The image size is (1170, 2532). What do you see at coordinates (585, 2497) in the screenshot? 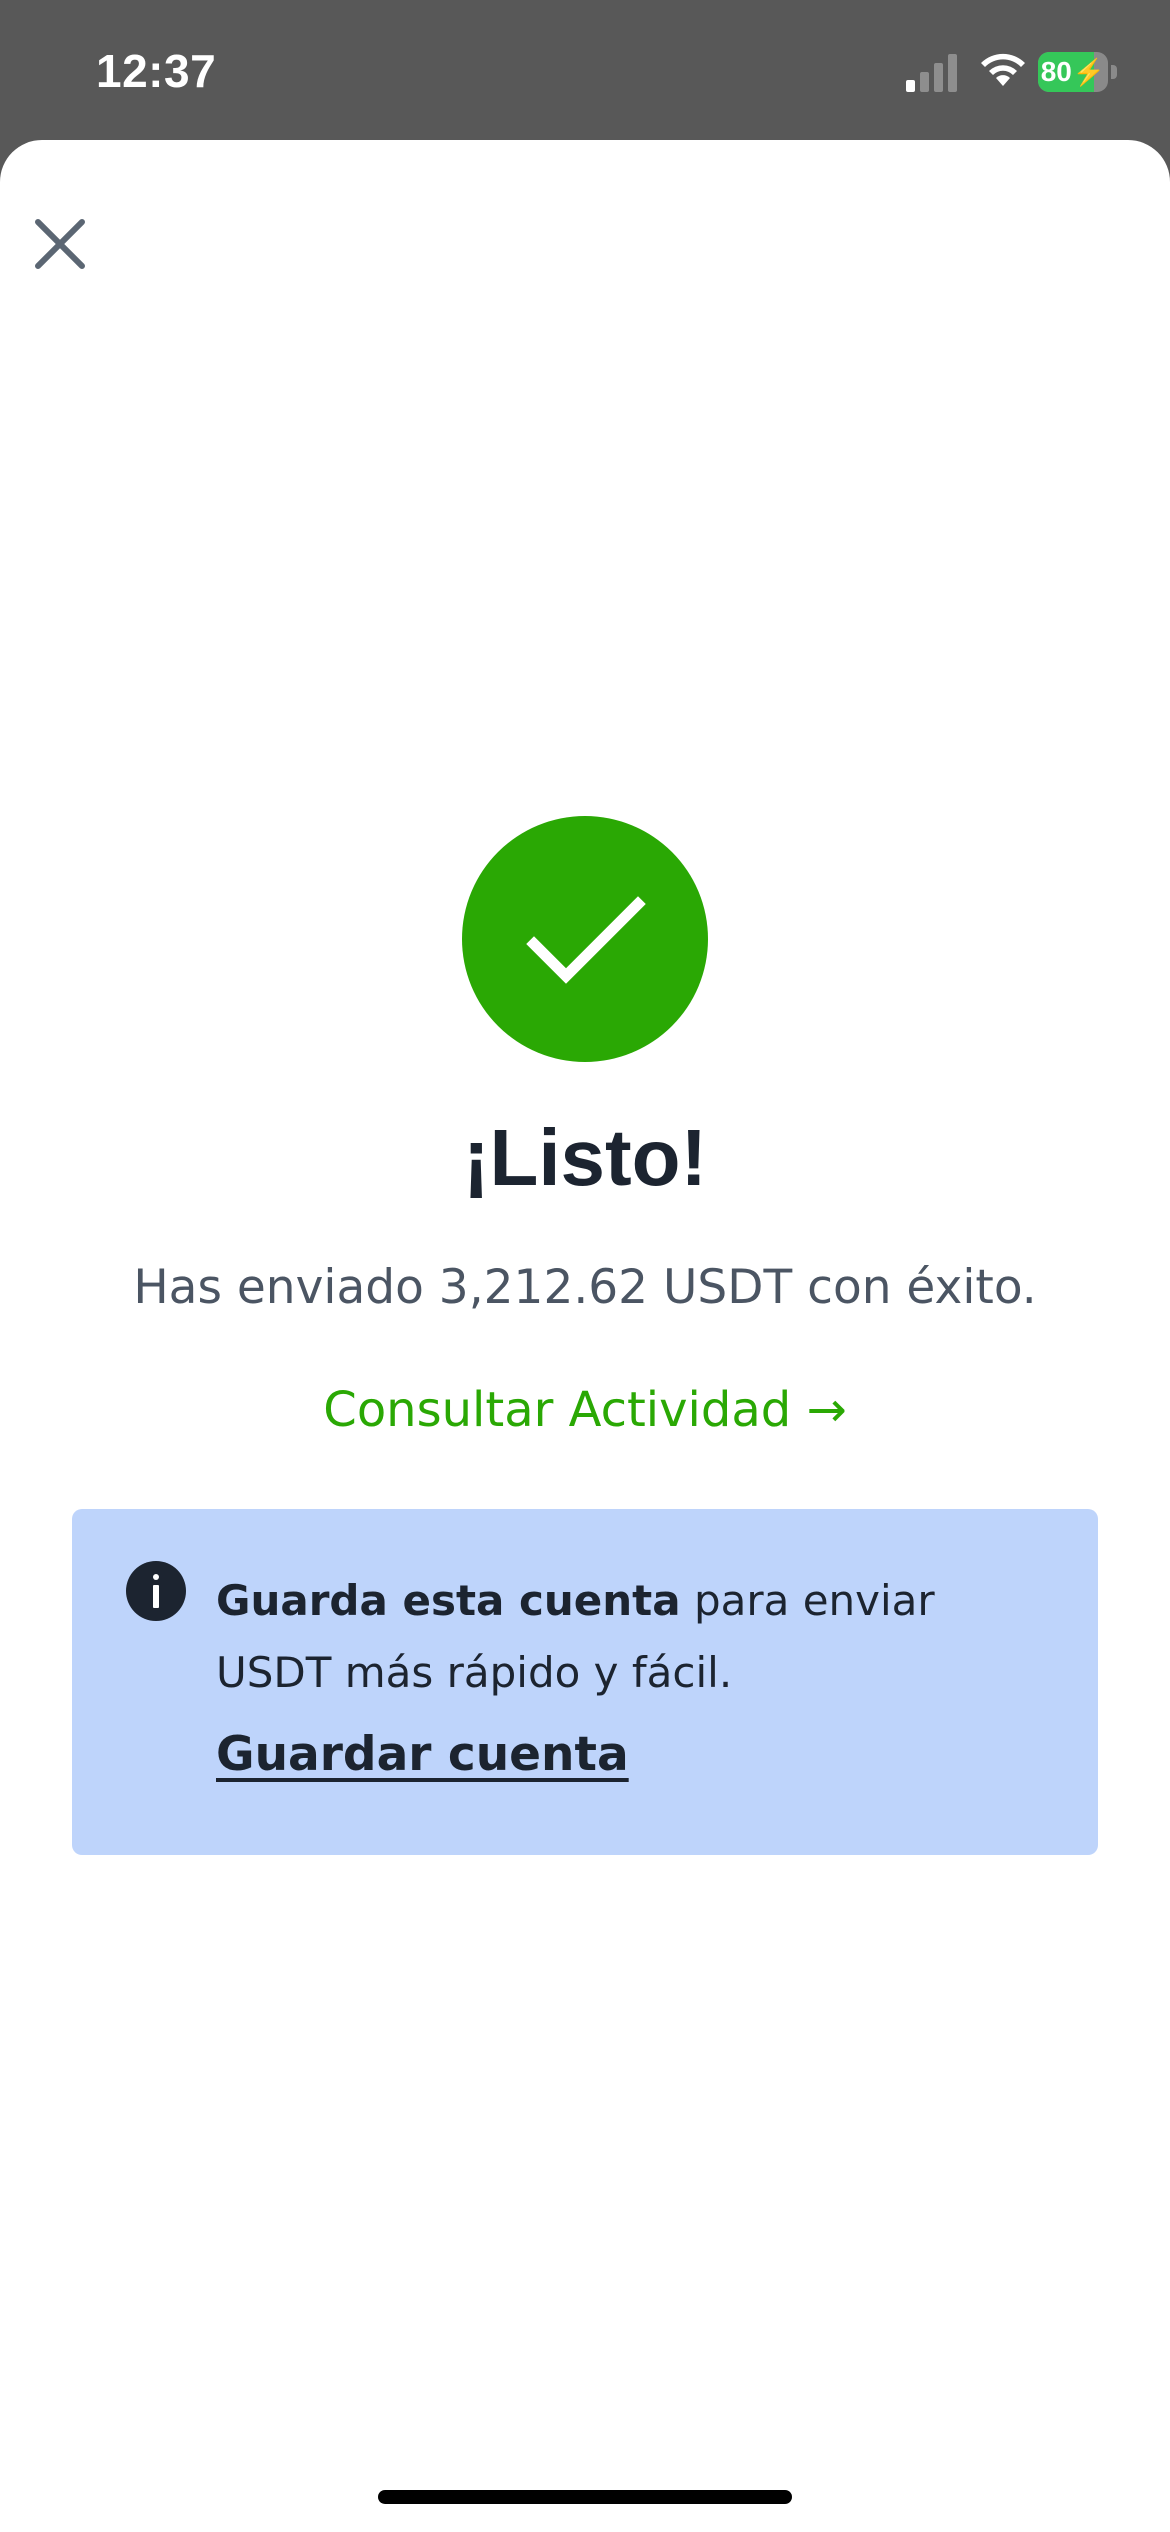
I see `home-indicator` at bounding box center [585, 2497].